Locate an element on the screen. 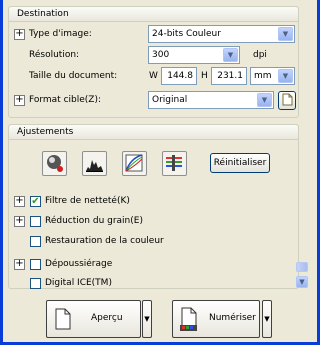  resolution-unit: dpi is located at coordinates (260, 55).